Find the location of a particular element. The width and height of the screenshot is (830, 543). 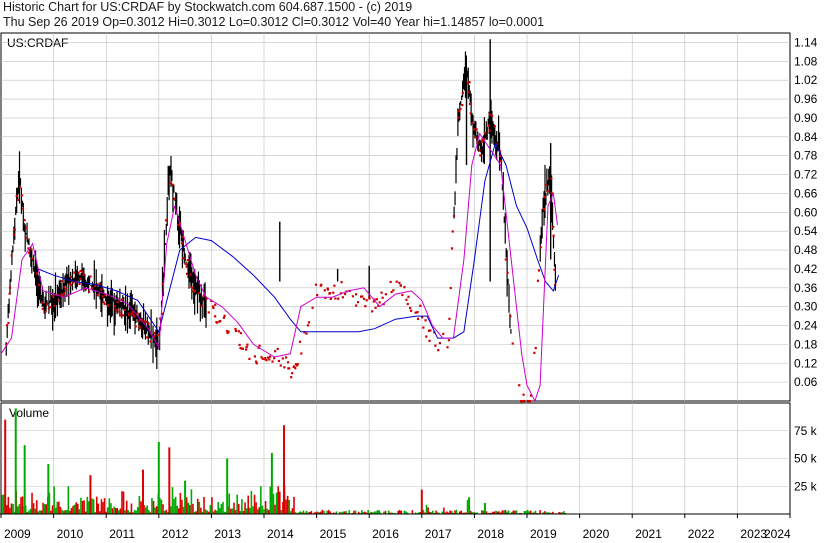

price-y-tick-label: 0.60 is located at coordinates (806, 212).